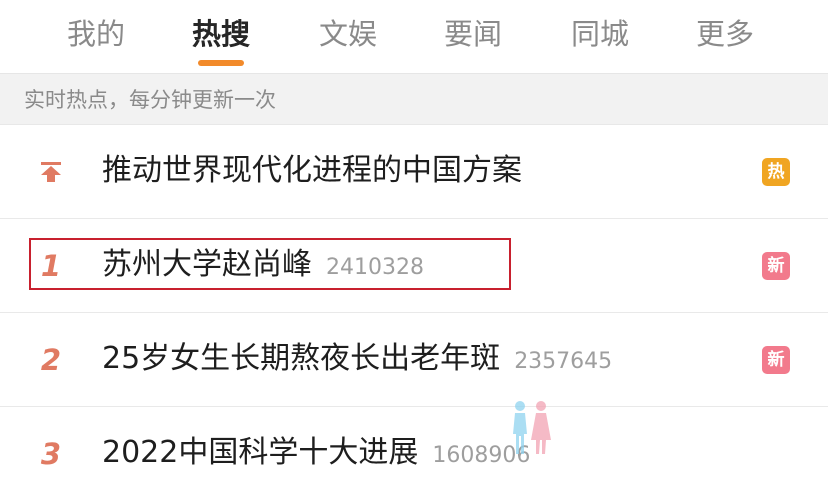 The image size is (828, 501). I want to click on heat-count: 2357645, so click(563, 361).